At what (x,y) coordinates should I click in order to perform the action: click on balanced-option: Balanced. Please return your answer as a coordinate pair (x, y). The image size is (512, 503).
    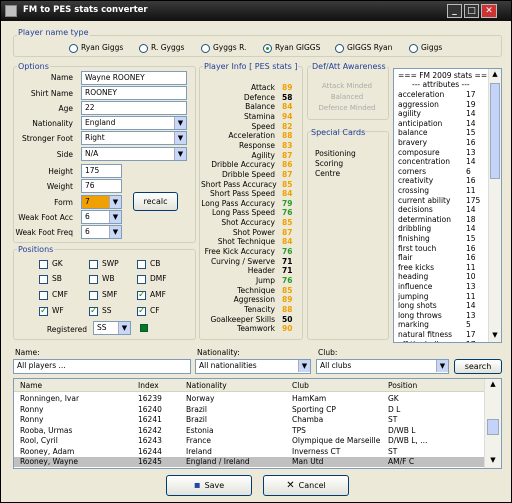
    Looking at the image, I should click on (347, 97).